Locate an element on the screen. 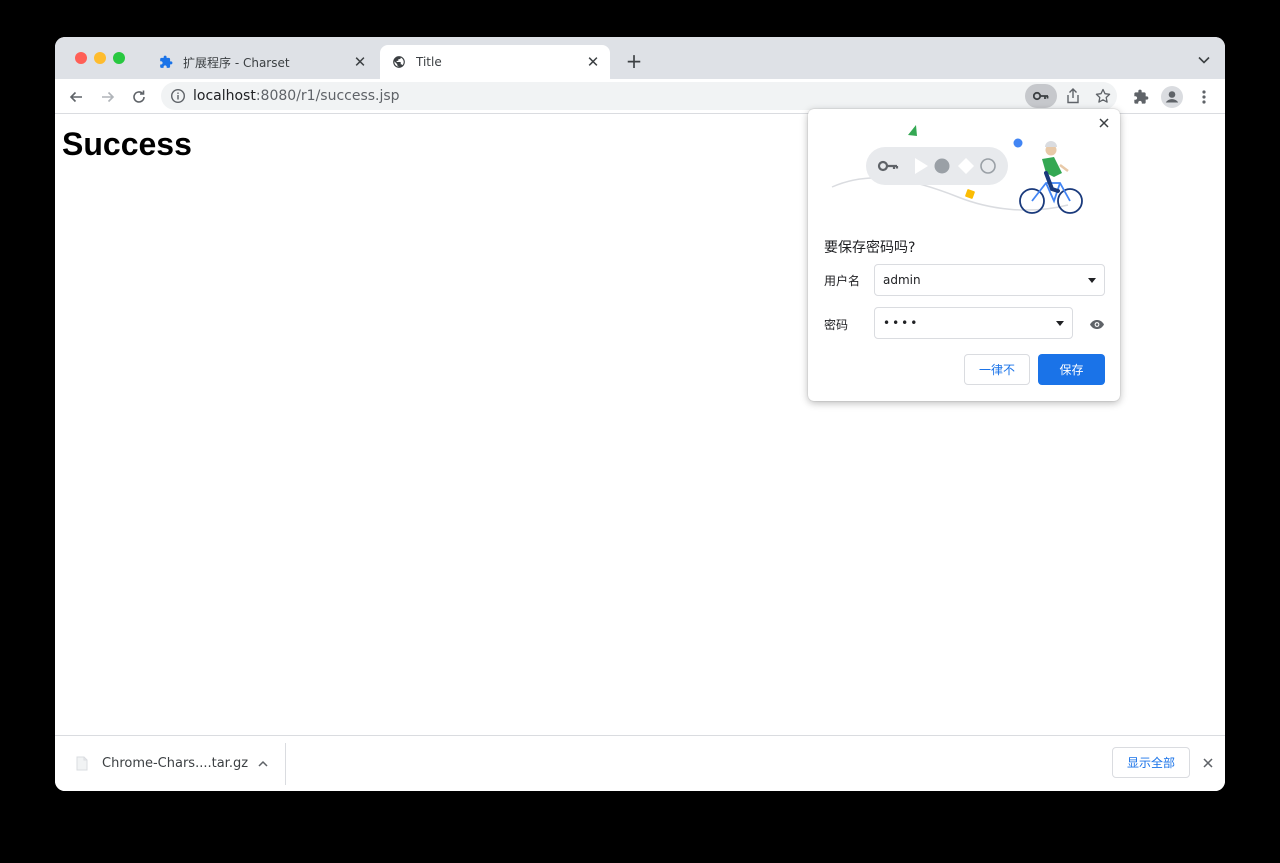  download-file-name: Chrome-Chars....tar.gz is located at coordinates (175, 763).